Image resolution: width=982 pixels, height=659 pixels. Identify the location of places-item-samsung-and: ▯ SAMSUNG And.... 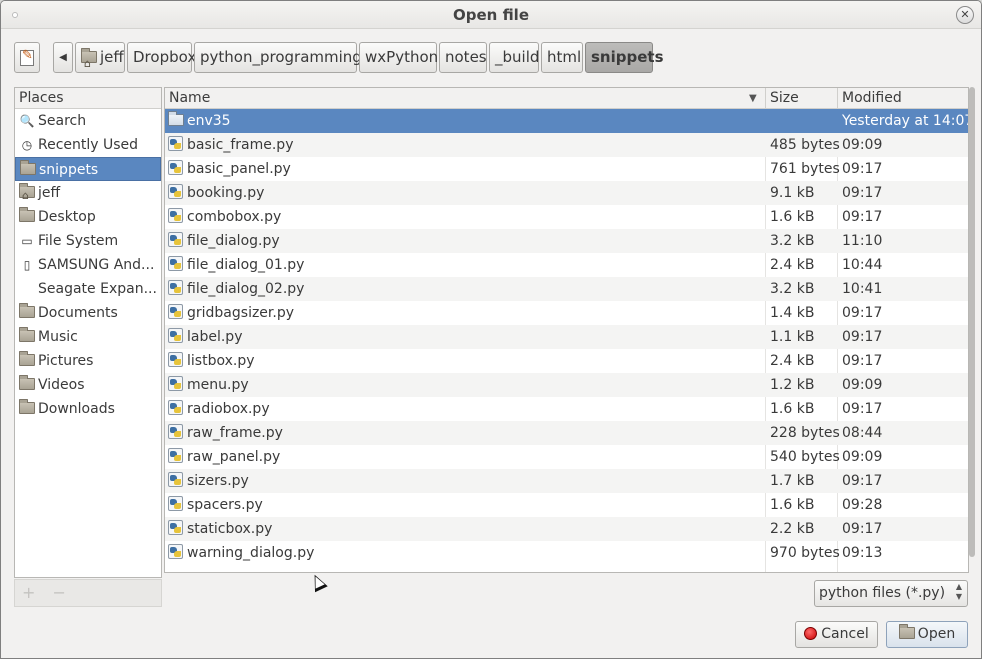
(88, 265).